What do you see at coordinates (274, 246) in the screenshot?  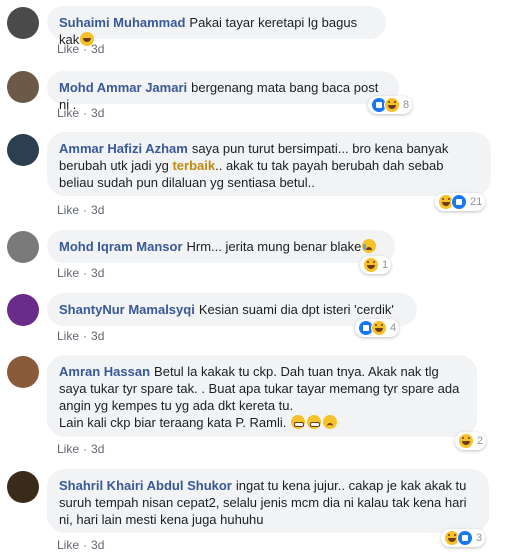 I see `comment-text: Hrm... jerita mung benar blake` at bounding box center [274, 246].